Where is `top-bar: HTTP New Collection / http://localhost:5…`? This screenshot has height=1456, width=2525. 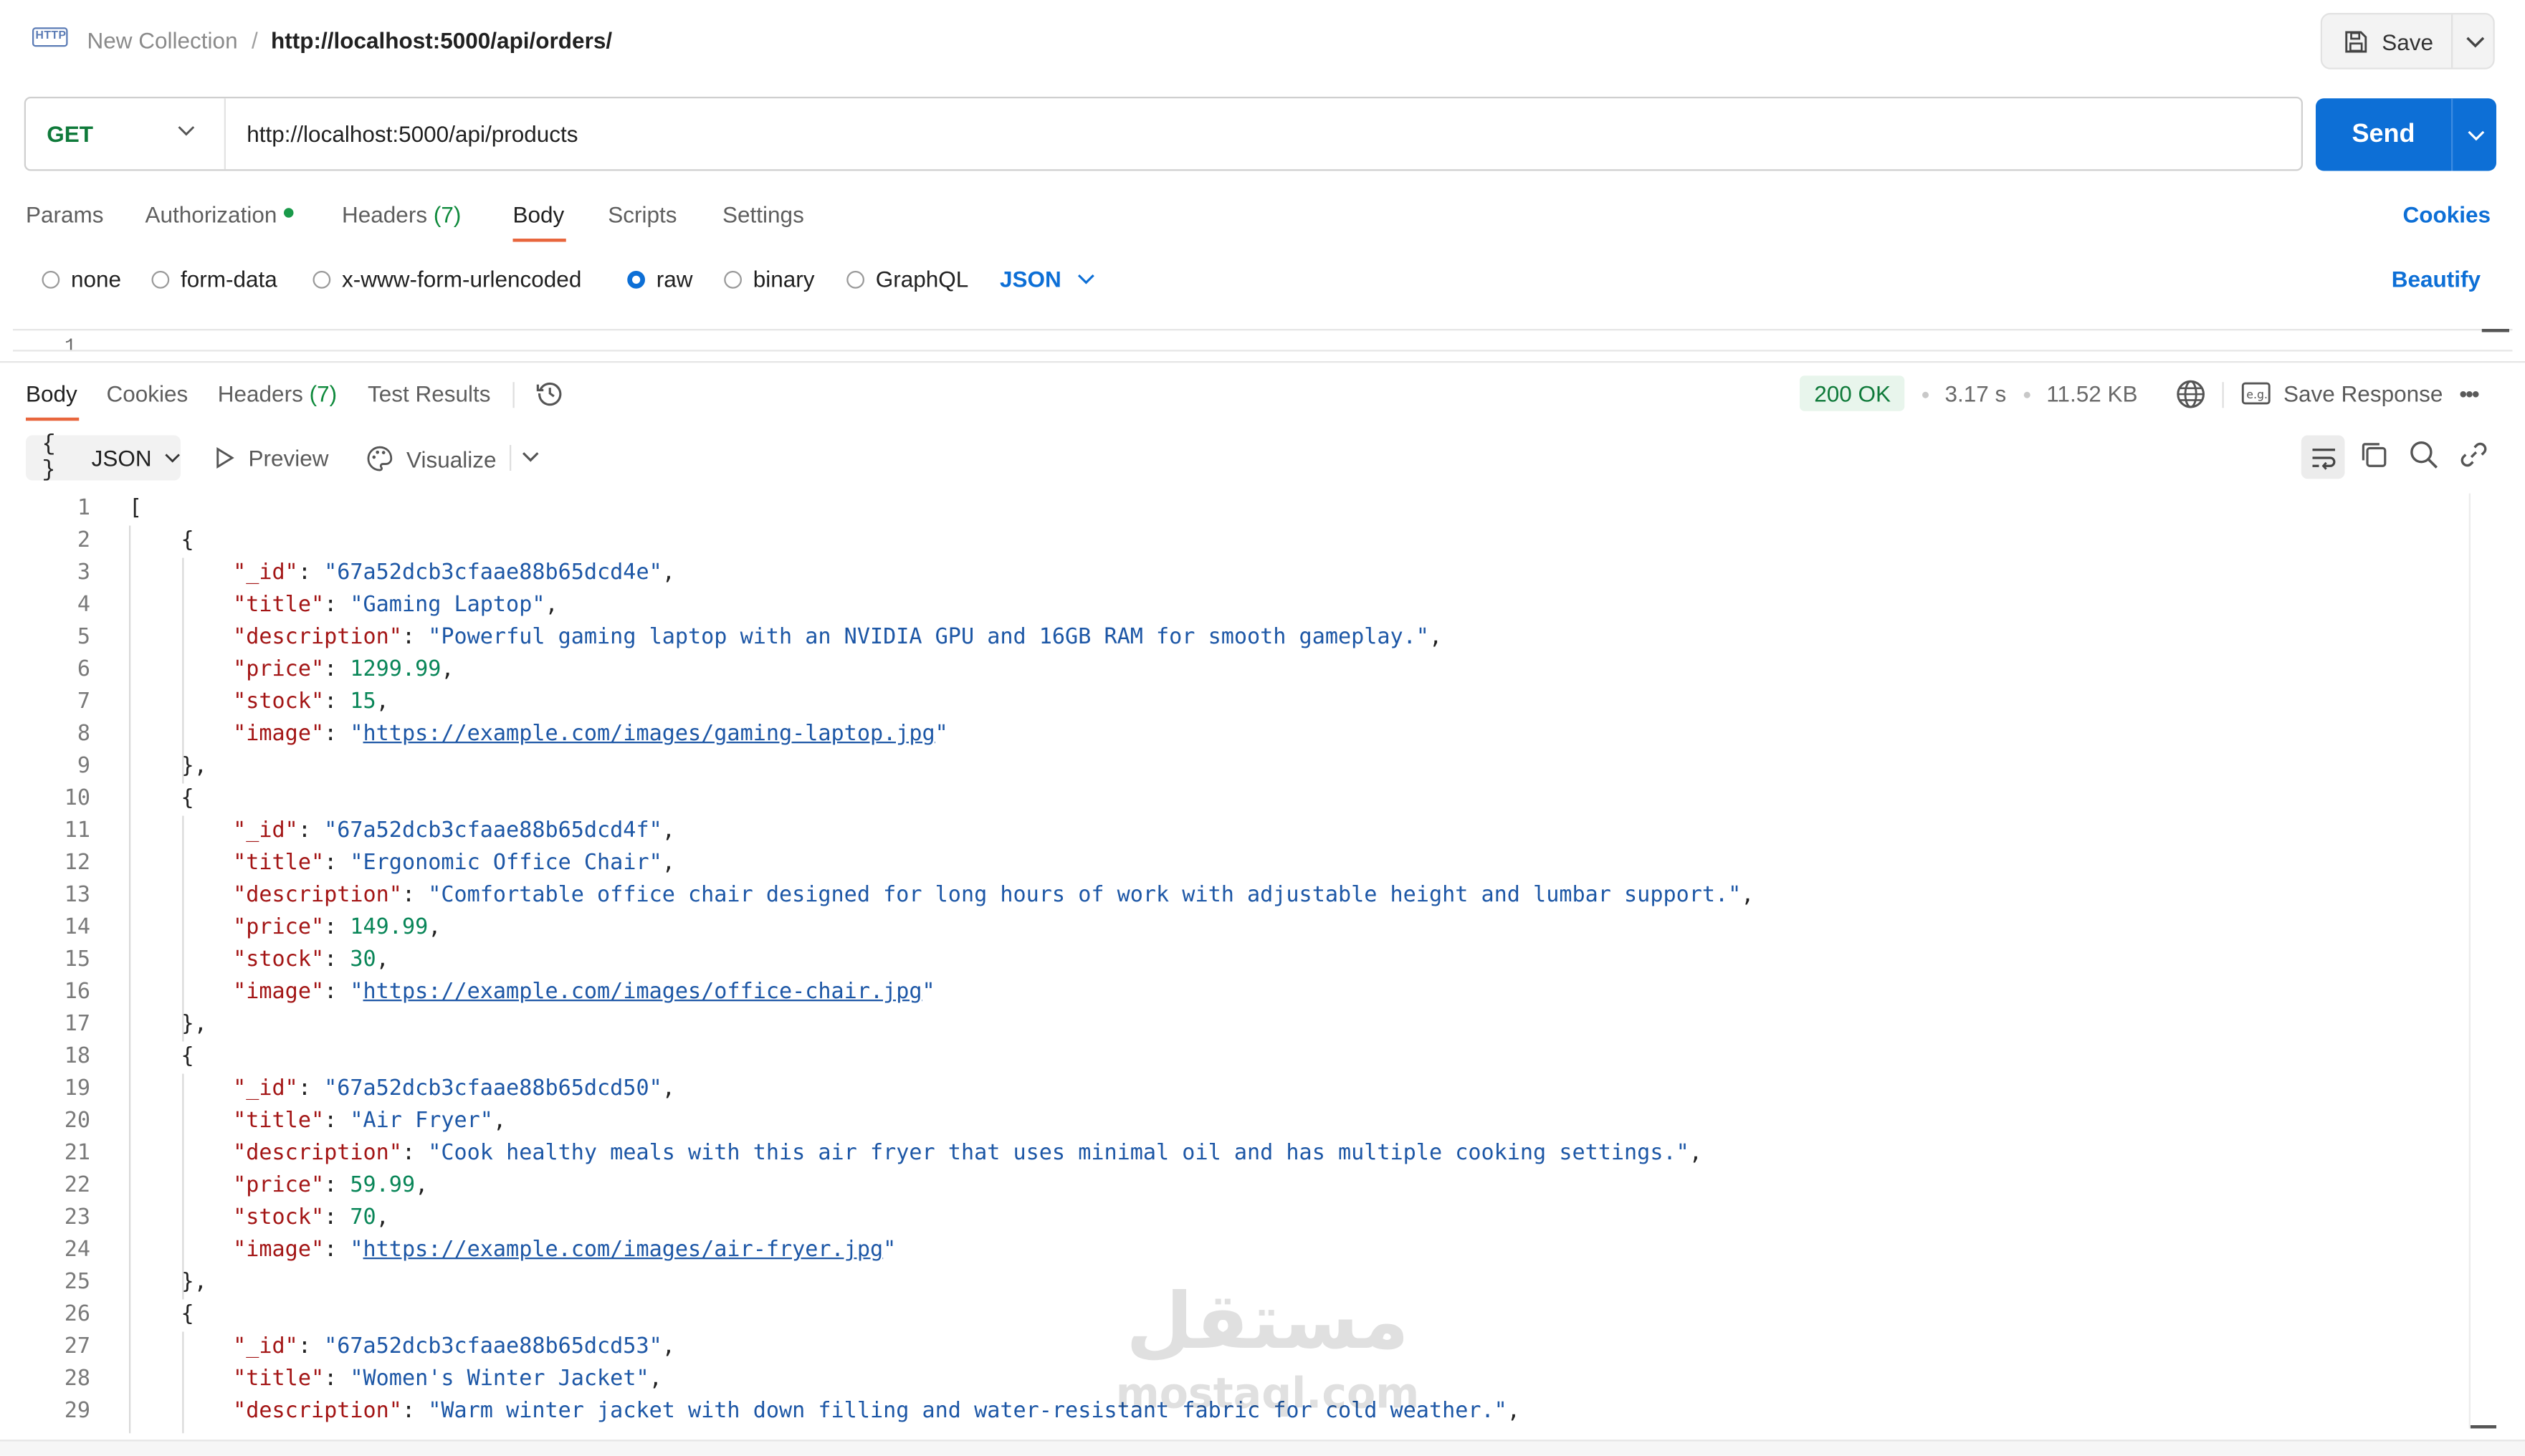
top-bar: HTTP New Collection / http://localhost:5… is located at coordinates (1262, 42).